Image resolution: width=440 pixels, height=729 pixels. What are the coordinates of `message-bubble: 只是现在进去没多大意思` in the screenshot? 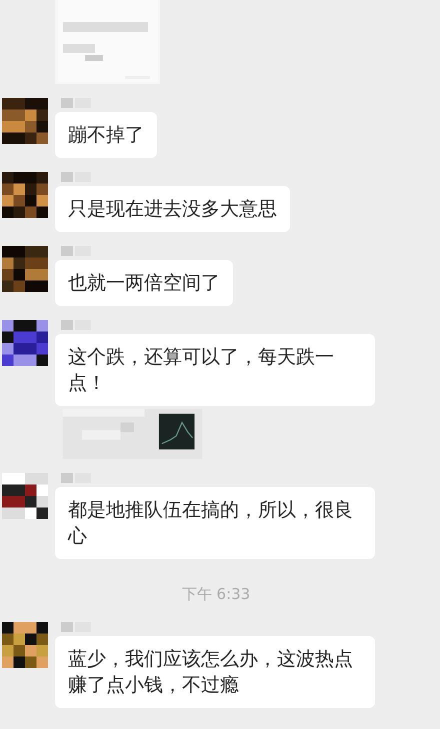 It's located at (172, 209).